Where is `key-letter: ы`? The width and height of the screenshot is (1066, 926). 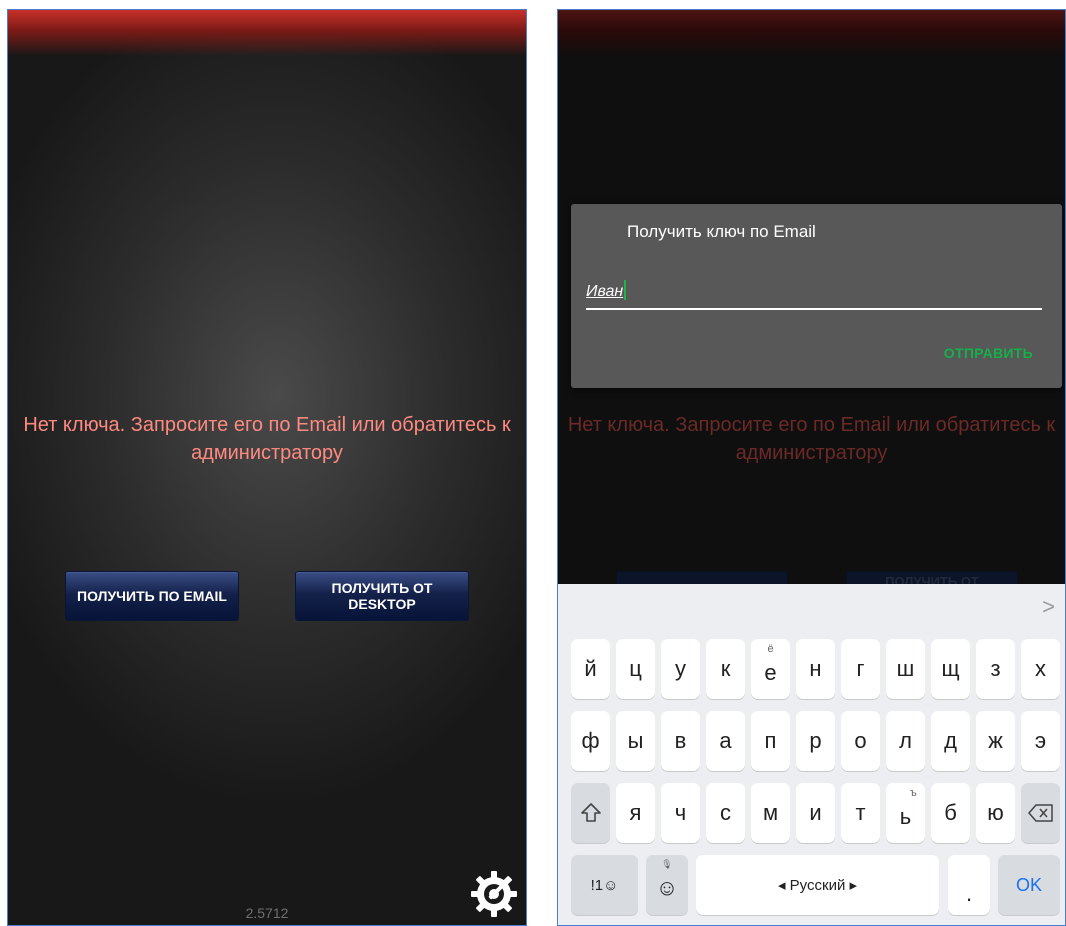 key-letter: ы is located at coordinates (635, 741).